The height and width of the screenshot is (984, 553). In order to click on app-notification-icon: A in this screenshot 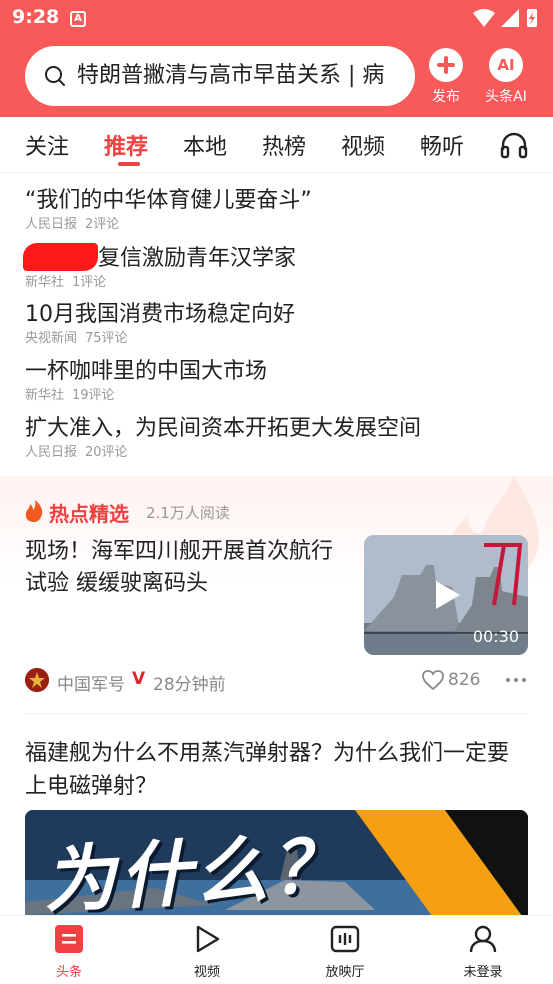, I will do `click(78, 19)`.